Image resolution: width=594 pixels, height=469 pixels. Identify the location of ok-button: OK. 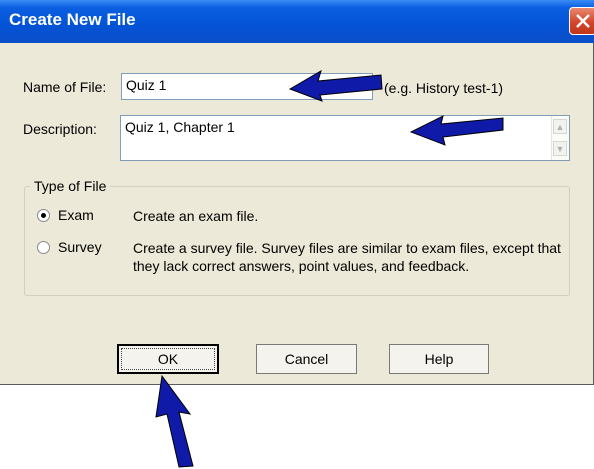
(168, 359).